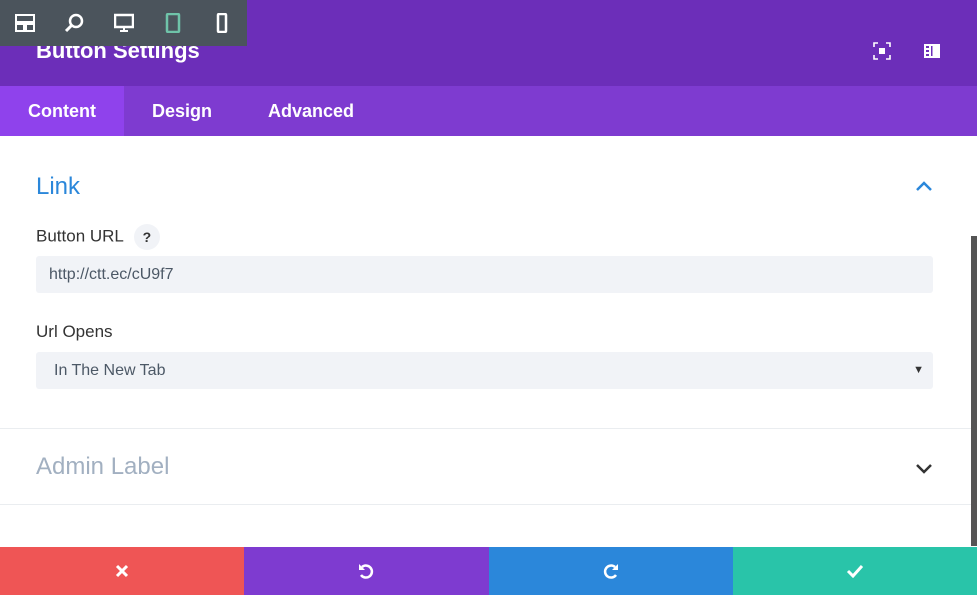  I want to click on chevron-up-icon, so click(924, 186).